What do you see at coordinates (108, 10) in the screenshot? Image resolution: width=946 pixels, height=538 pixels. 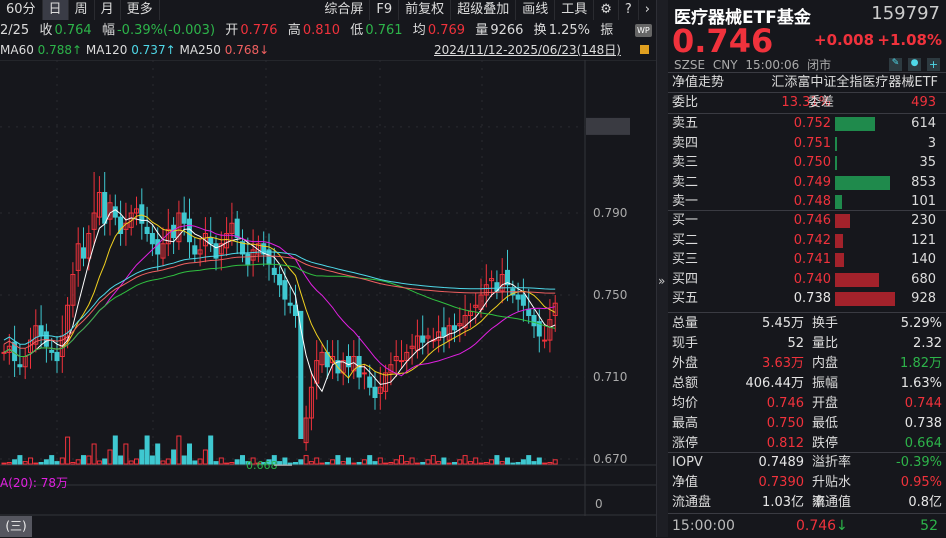 I see `tab-month: 月` at bounding box center [108, 10].